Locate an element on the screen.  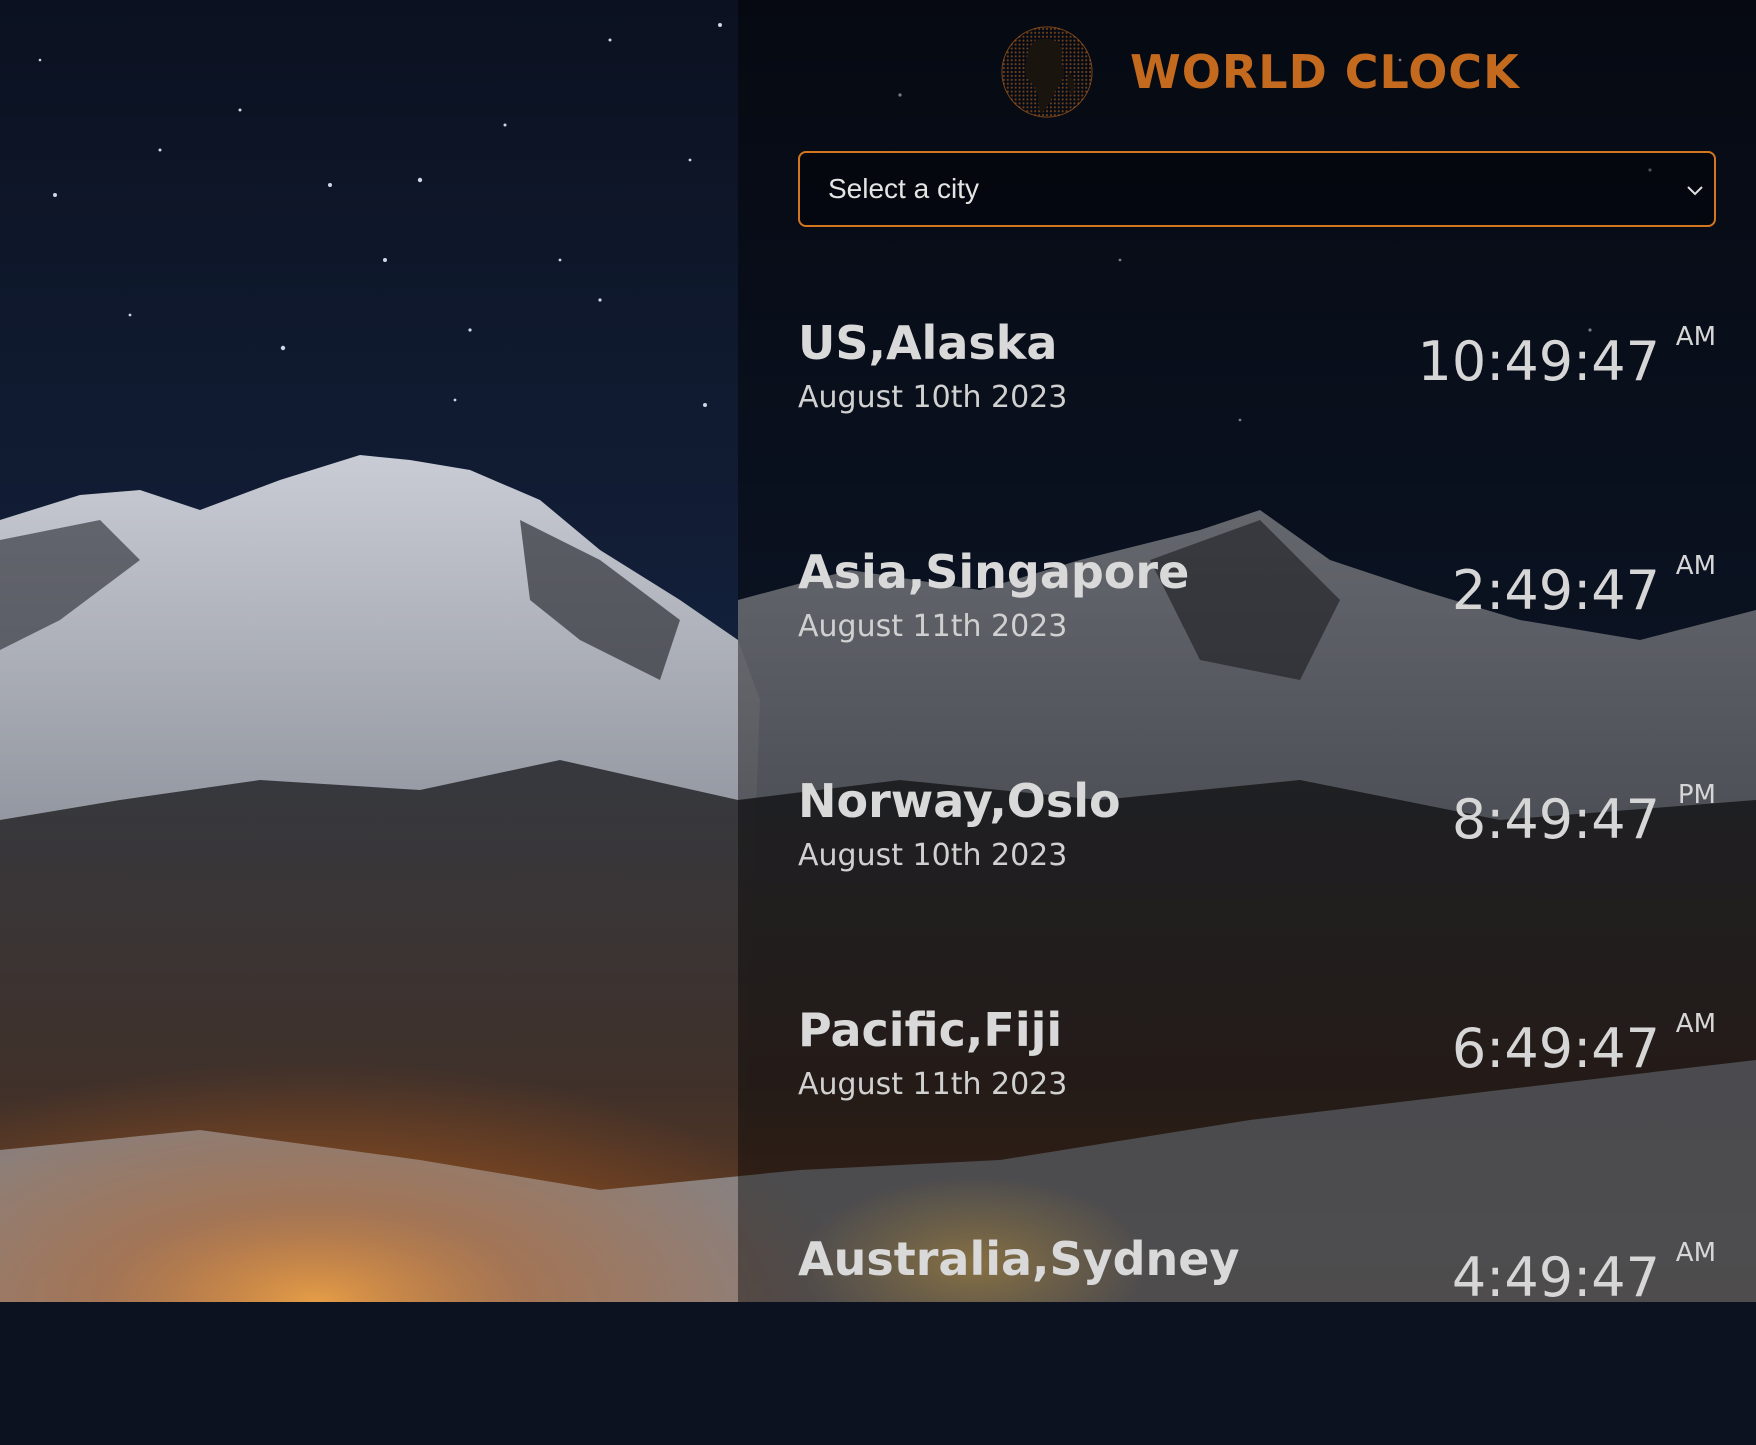
city-time: 6:49:47 is located at coordinates (1555, 1048).